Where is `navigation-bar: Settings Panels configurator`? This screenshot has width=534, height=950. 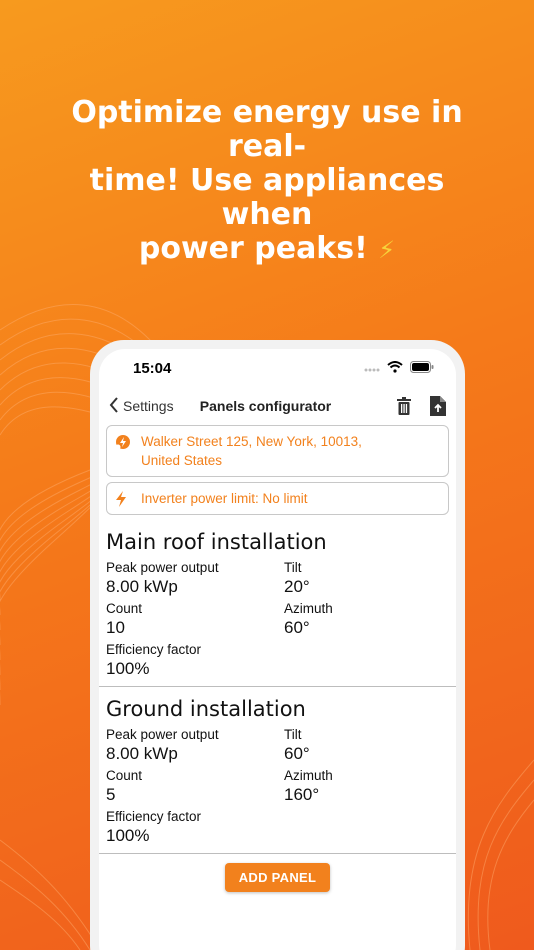 navigation-bar: Settings Panels configurator is located at coordinates (277, 406).